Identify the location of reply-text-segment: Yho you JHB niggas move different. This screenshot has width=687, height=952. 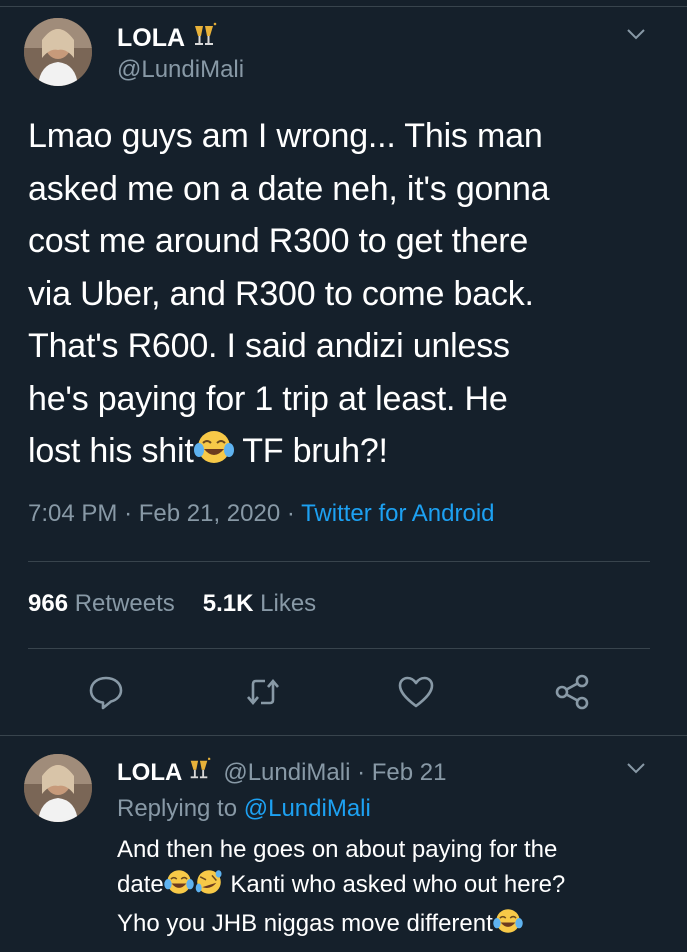
(305, 923).